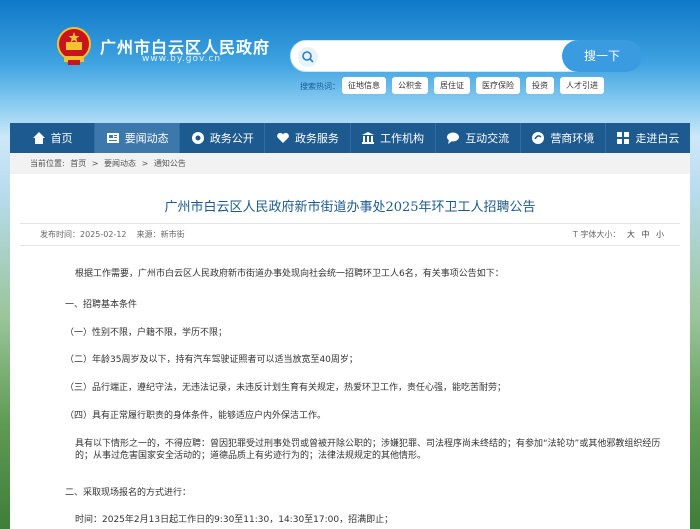  Describe the element at coordinates (39, 138) in the screenshot. I see `home-icon` at that location.